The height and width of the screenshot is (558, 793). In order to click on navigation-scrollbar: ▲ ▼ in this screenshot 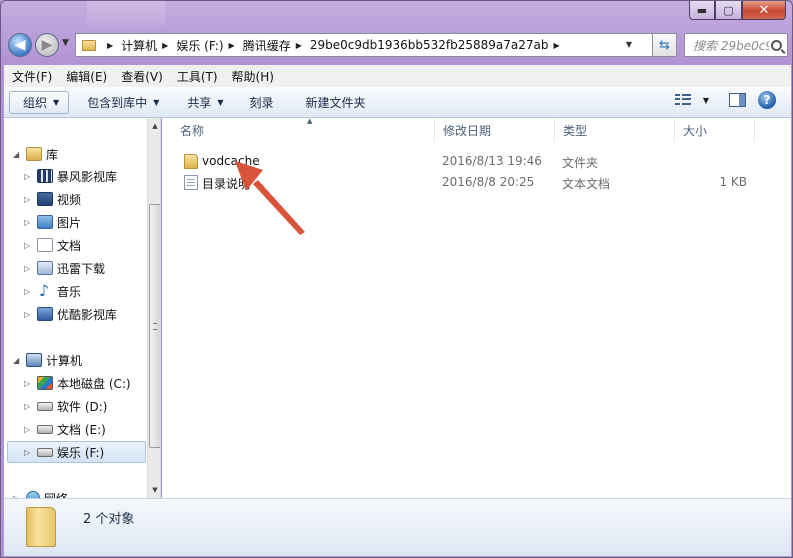, I will do `click(153, 308)`.